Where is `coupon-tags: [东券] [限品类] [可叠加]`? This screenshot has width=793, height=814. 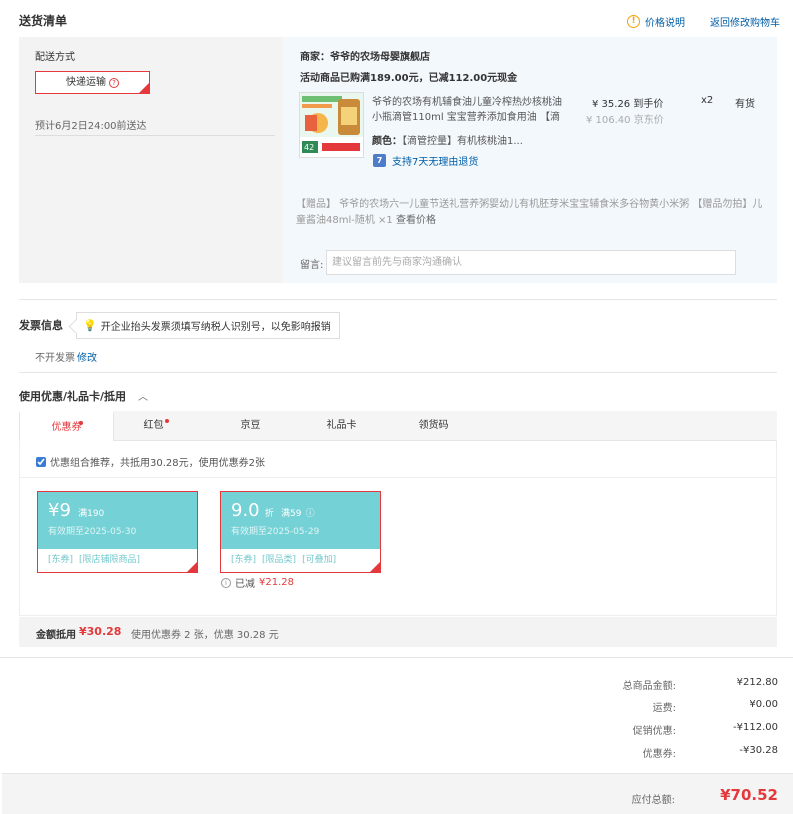
coupon-tags: [东券] [限品类] [可叠加] is located at coordinates (300, 560).